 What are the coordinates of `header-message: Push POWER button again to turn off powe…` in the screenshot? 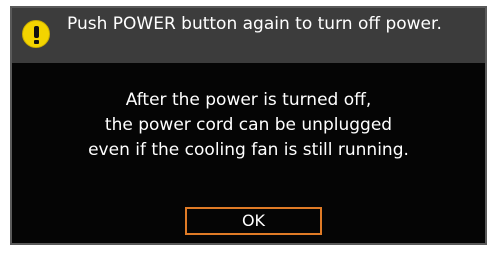 It's located at (254, 24).